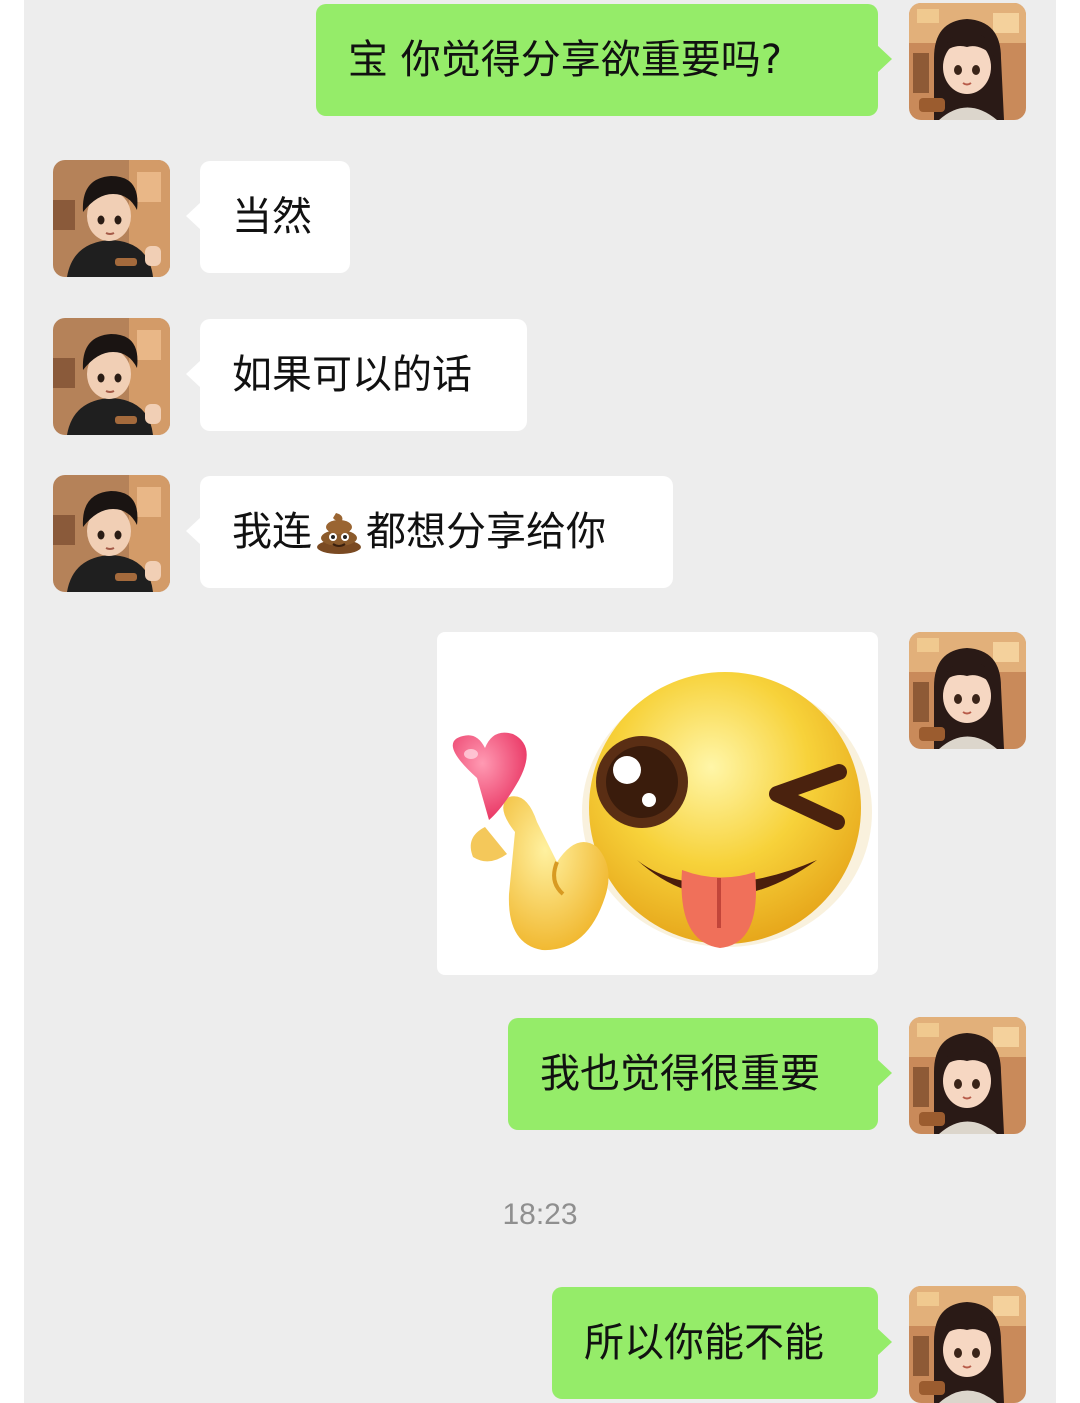  I want to click on message-bubble-sent: 宝 你觉得分享欲重要吗?, so click(604, 60).